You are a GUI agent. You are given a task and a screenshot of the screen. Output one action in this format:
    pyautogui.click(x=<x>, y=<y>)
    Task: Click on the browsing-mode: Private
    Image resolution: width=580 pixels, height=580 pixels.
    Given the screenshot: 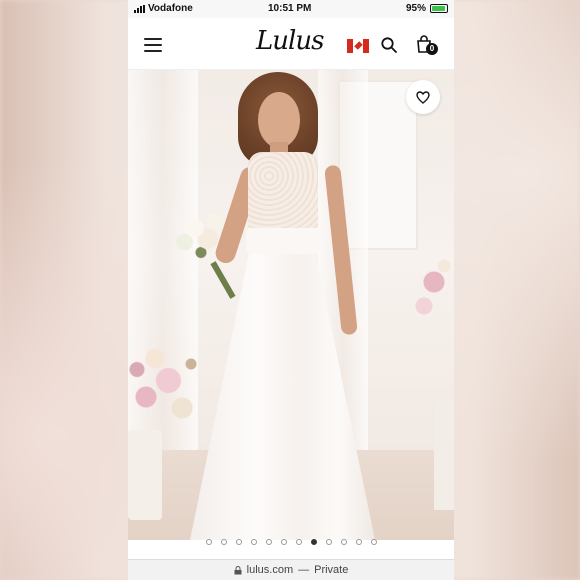 What is the action you would take?
    pyautogui.click(x=331, y=570)
    